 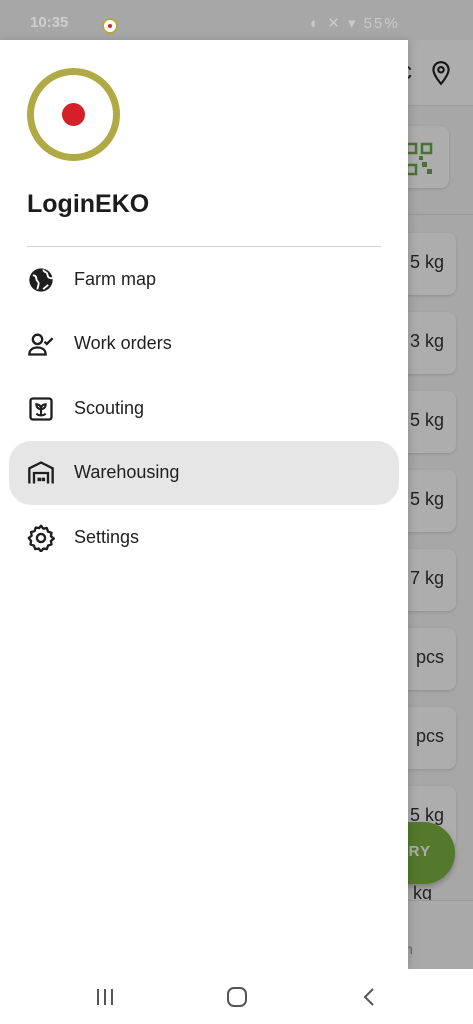 What do you see at coordinates (355, 23) in the screenshot?
I see `status-indicators: ◐ ✕ ▾ 55%` at bounding box center [355, 23].